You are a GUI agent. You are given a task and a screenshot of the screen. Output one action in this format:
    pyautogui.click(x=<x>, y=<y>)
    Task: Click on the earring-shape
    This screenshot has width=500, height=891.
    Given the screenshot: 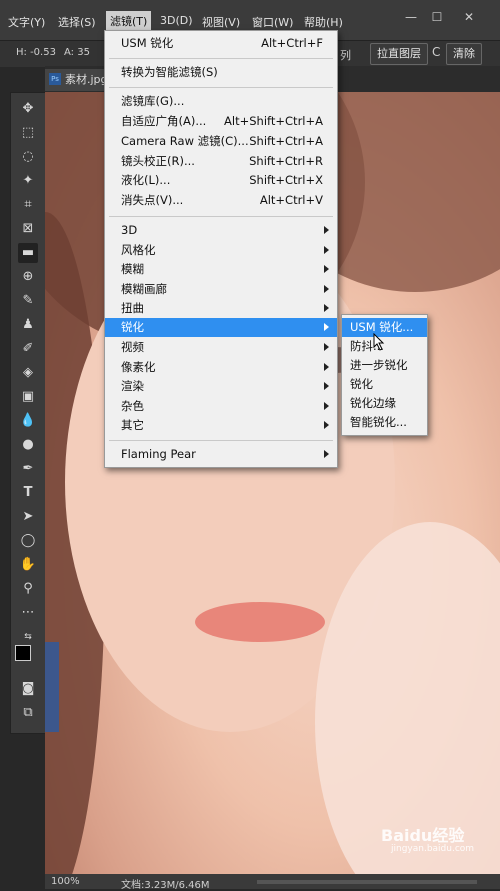 What is the action you would take?
    pyautogui.click(x=52, y=687)
    